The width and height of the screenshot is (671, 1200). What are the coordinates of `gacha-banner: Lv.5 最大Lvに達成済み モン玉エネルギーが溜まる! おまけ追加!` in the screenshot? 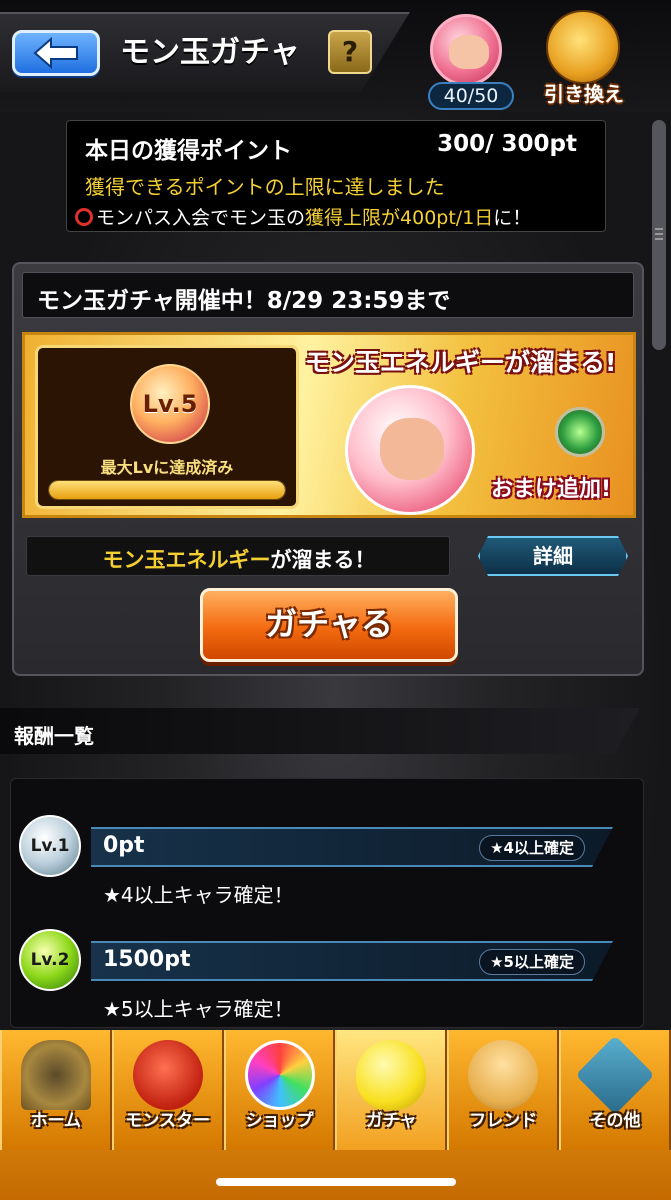 It's located at (329, 425).